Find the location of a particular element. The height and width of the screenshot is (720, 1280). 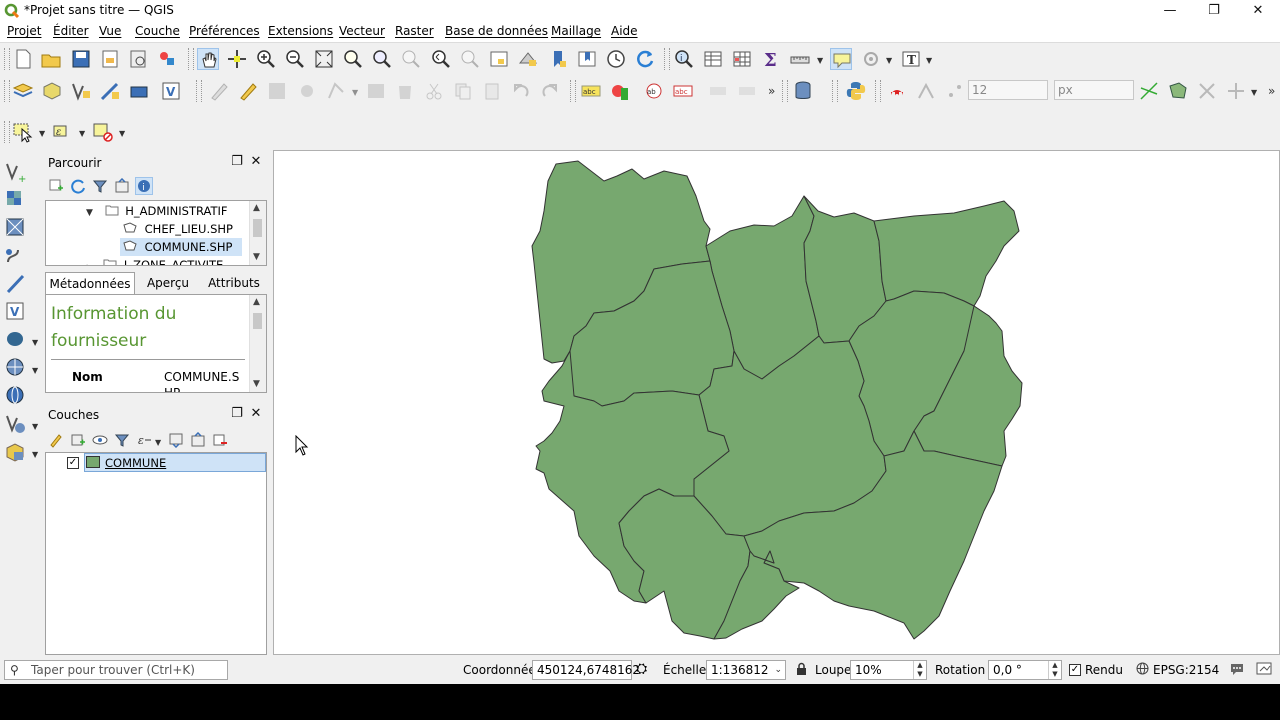

filter-by-expression-icon: ε is located at coordinates (144, 440).